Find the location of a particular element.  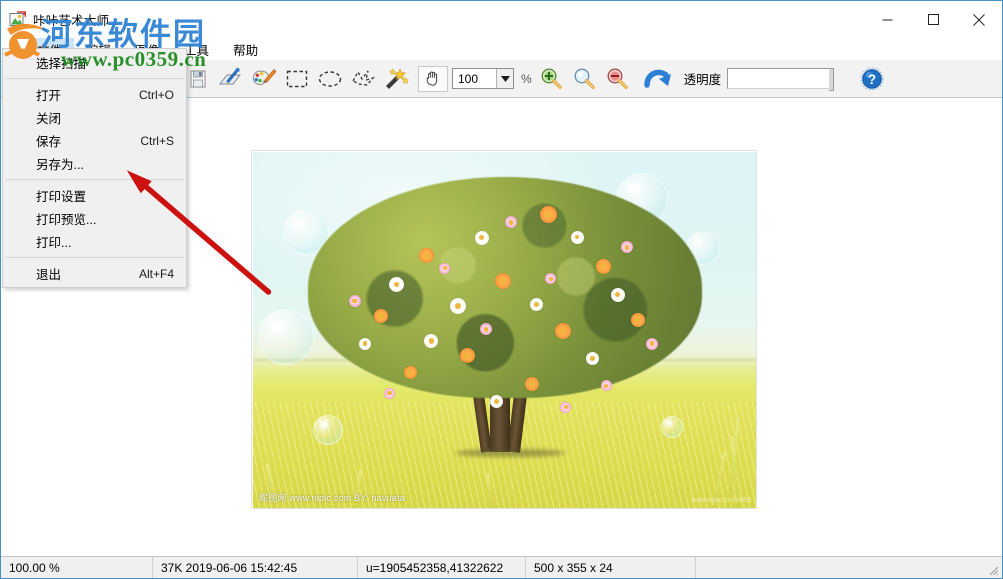

zoom-in-icon is located at coordinates (551, 78).